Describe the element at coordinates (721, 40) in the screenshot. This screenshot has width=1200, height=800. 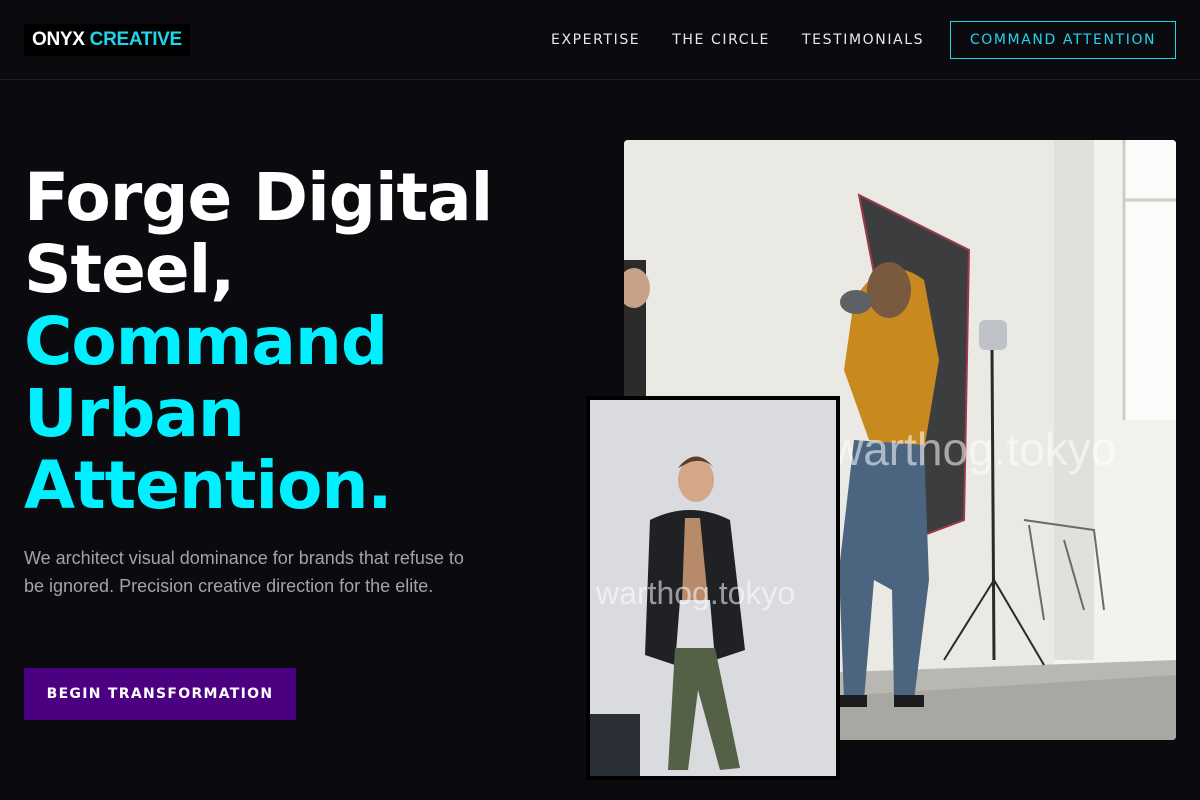
I see `nav-link-the-circle: THE CIRCLE` at that location.